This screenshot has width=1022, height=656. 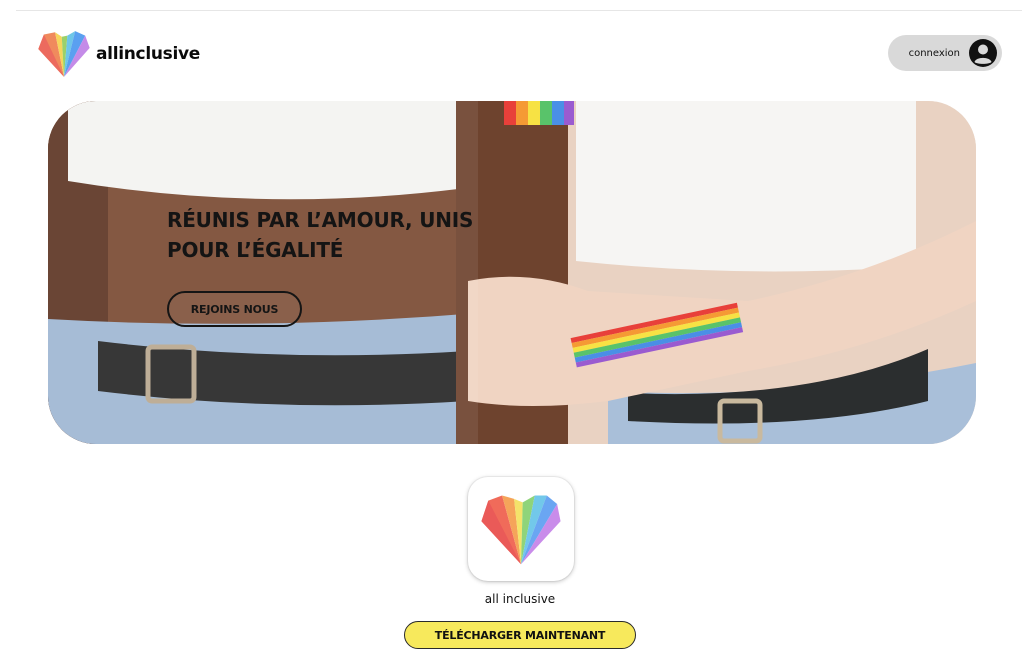 What do you see at coordinates (148, 54) in the screenshot?
I see `brand-name: allinclusive` at bounding box center [148, 54].